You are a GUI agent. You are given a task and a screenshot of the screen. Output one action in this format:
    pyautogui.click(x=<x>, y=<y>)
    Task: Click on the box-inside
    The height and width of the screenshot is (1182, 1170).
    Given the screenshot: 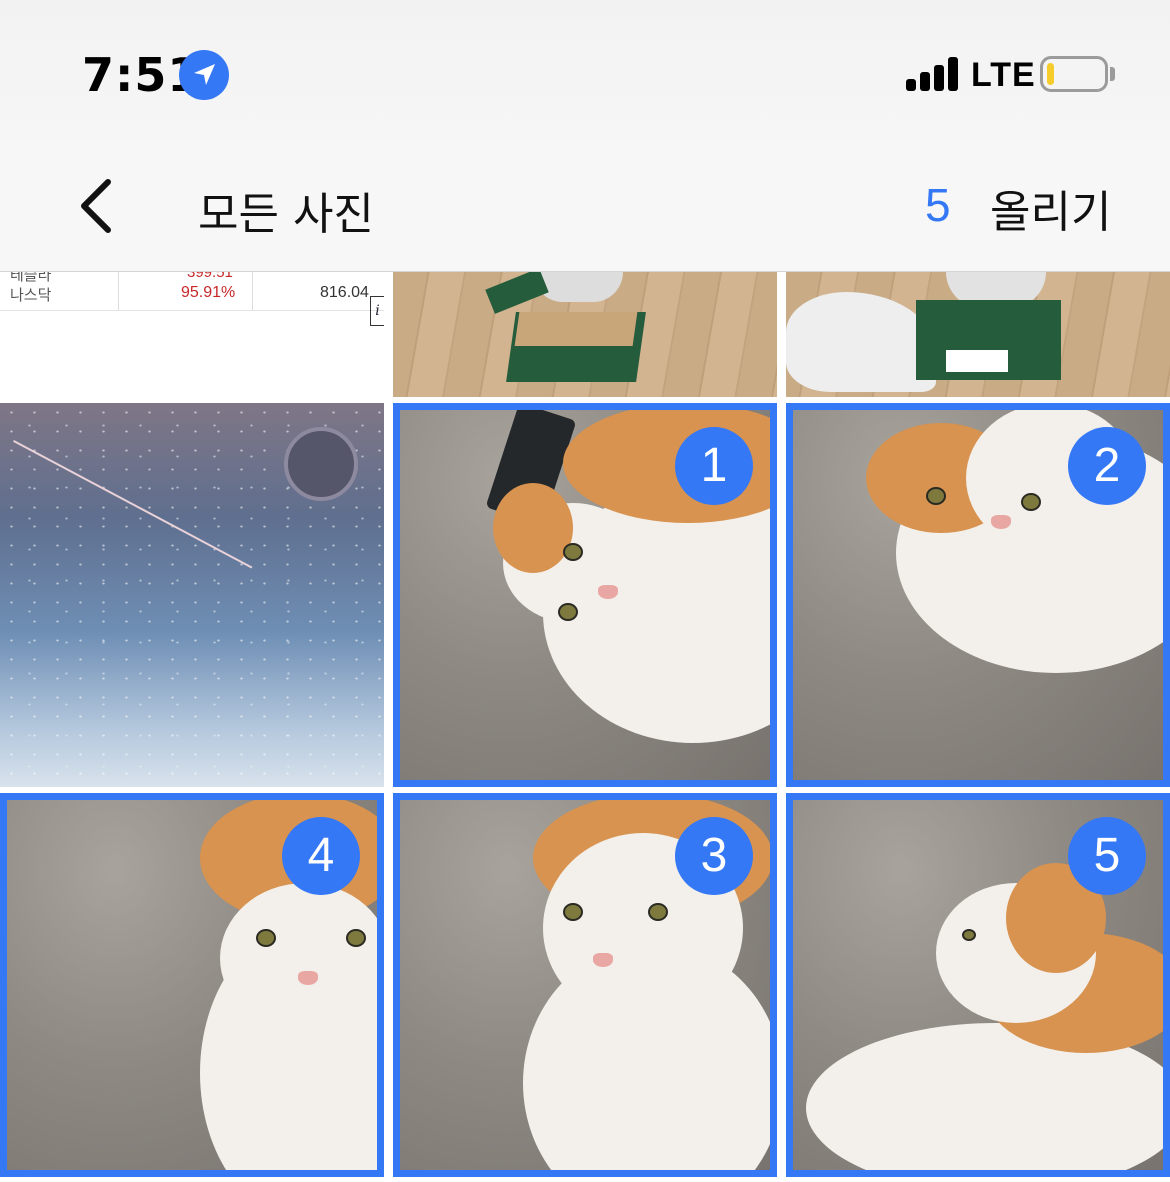 What is the action you would take?
    pyautogui.click(x=576, y=329)
    